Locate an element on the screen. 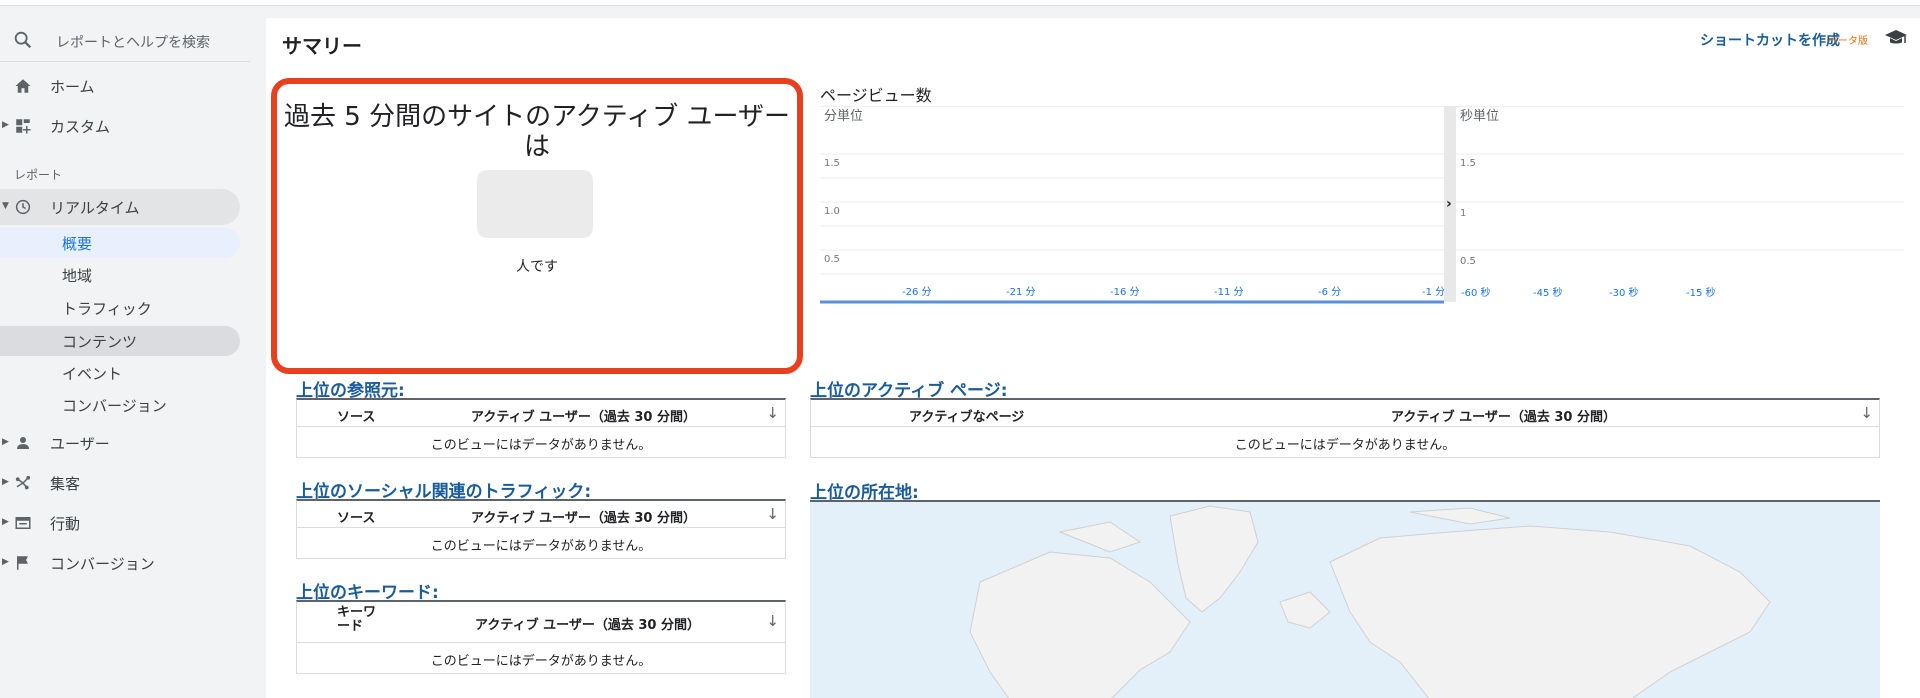  sidebar-item-conversions: ▶ コンバージョン is located at coordinates (120, 563).